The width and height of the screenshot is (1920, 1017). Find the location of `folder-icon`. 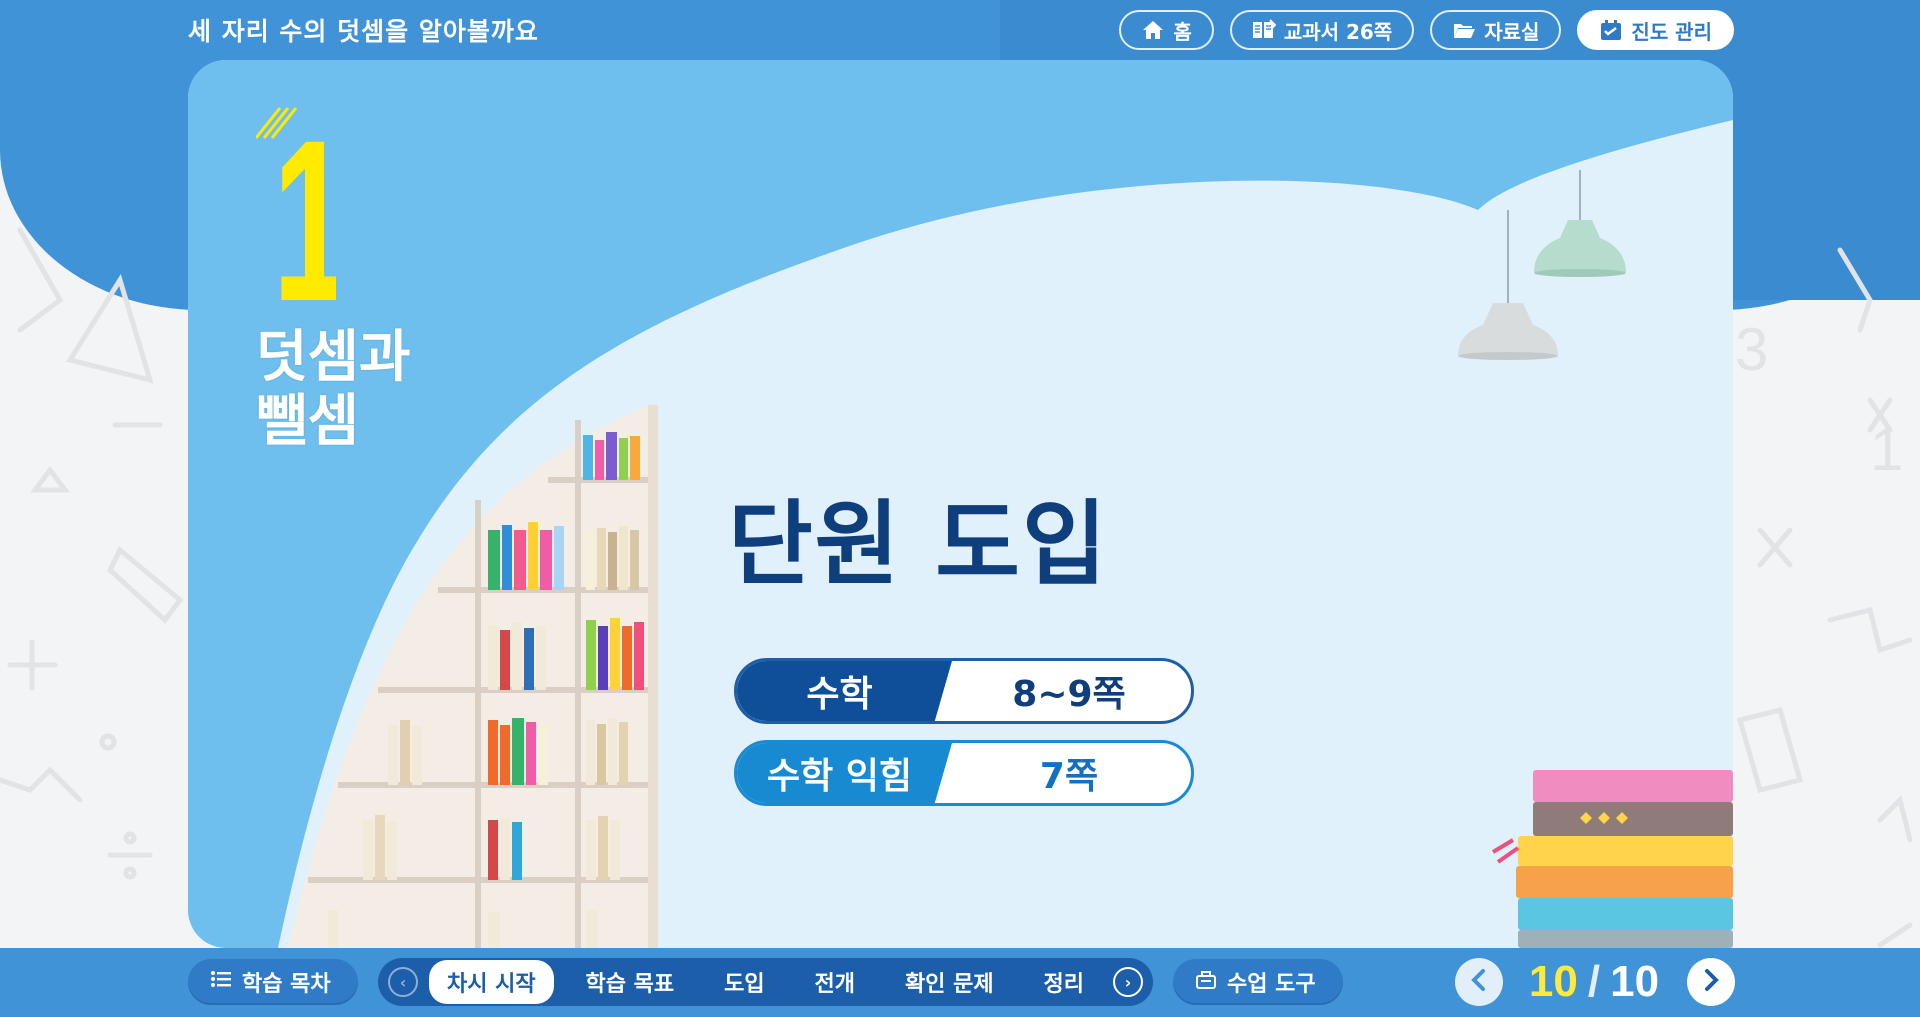

folder-icon is located at coordinates (1464, 30).